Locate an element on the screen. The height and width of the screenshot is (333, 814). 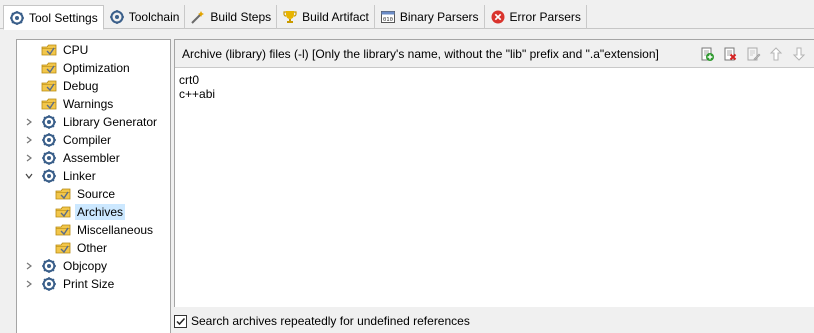
tab-build-artifact: Build Artifact is located at coordinates (326, 17).